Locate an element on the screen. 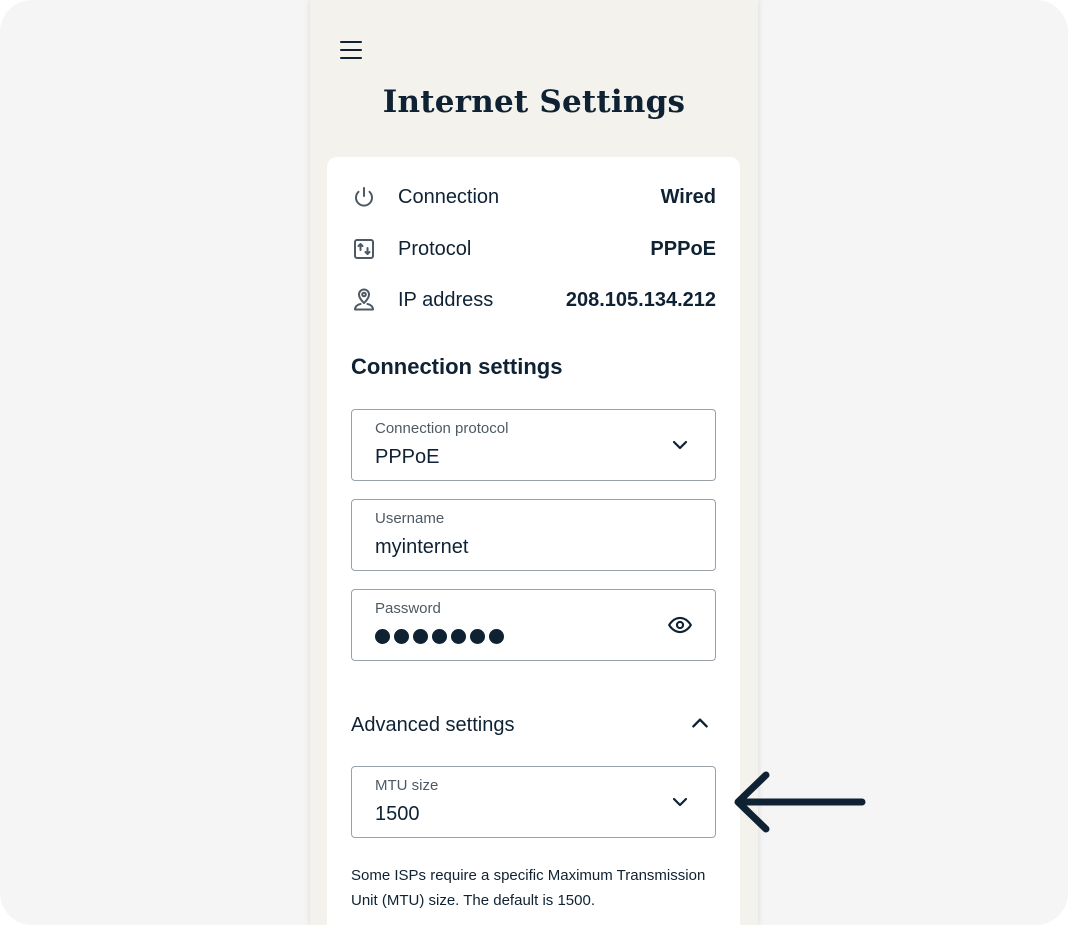  status-value: 208.105.134.212 is located at coordinates (640, 299).